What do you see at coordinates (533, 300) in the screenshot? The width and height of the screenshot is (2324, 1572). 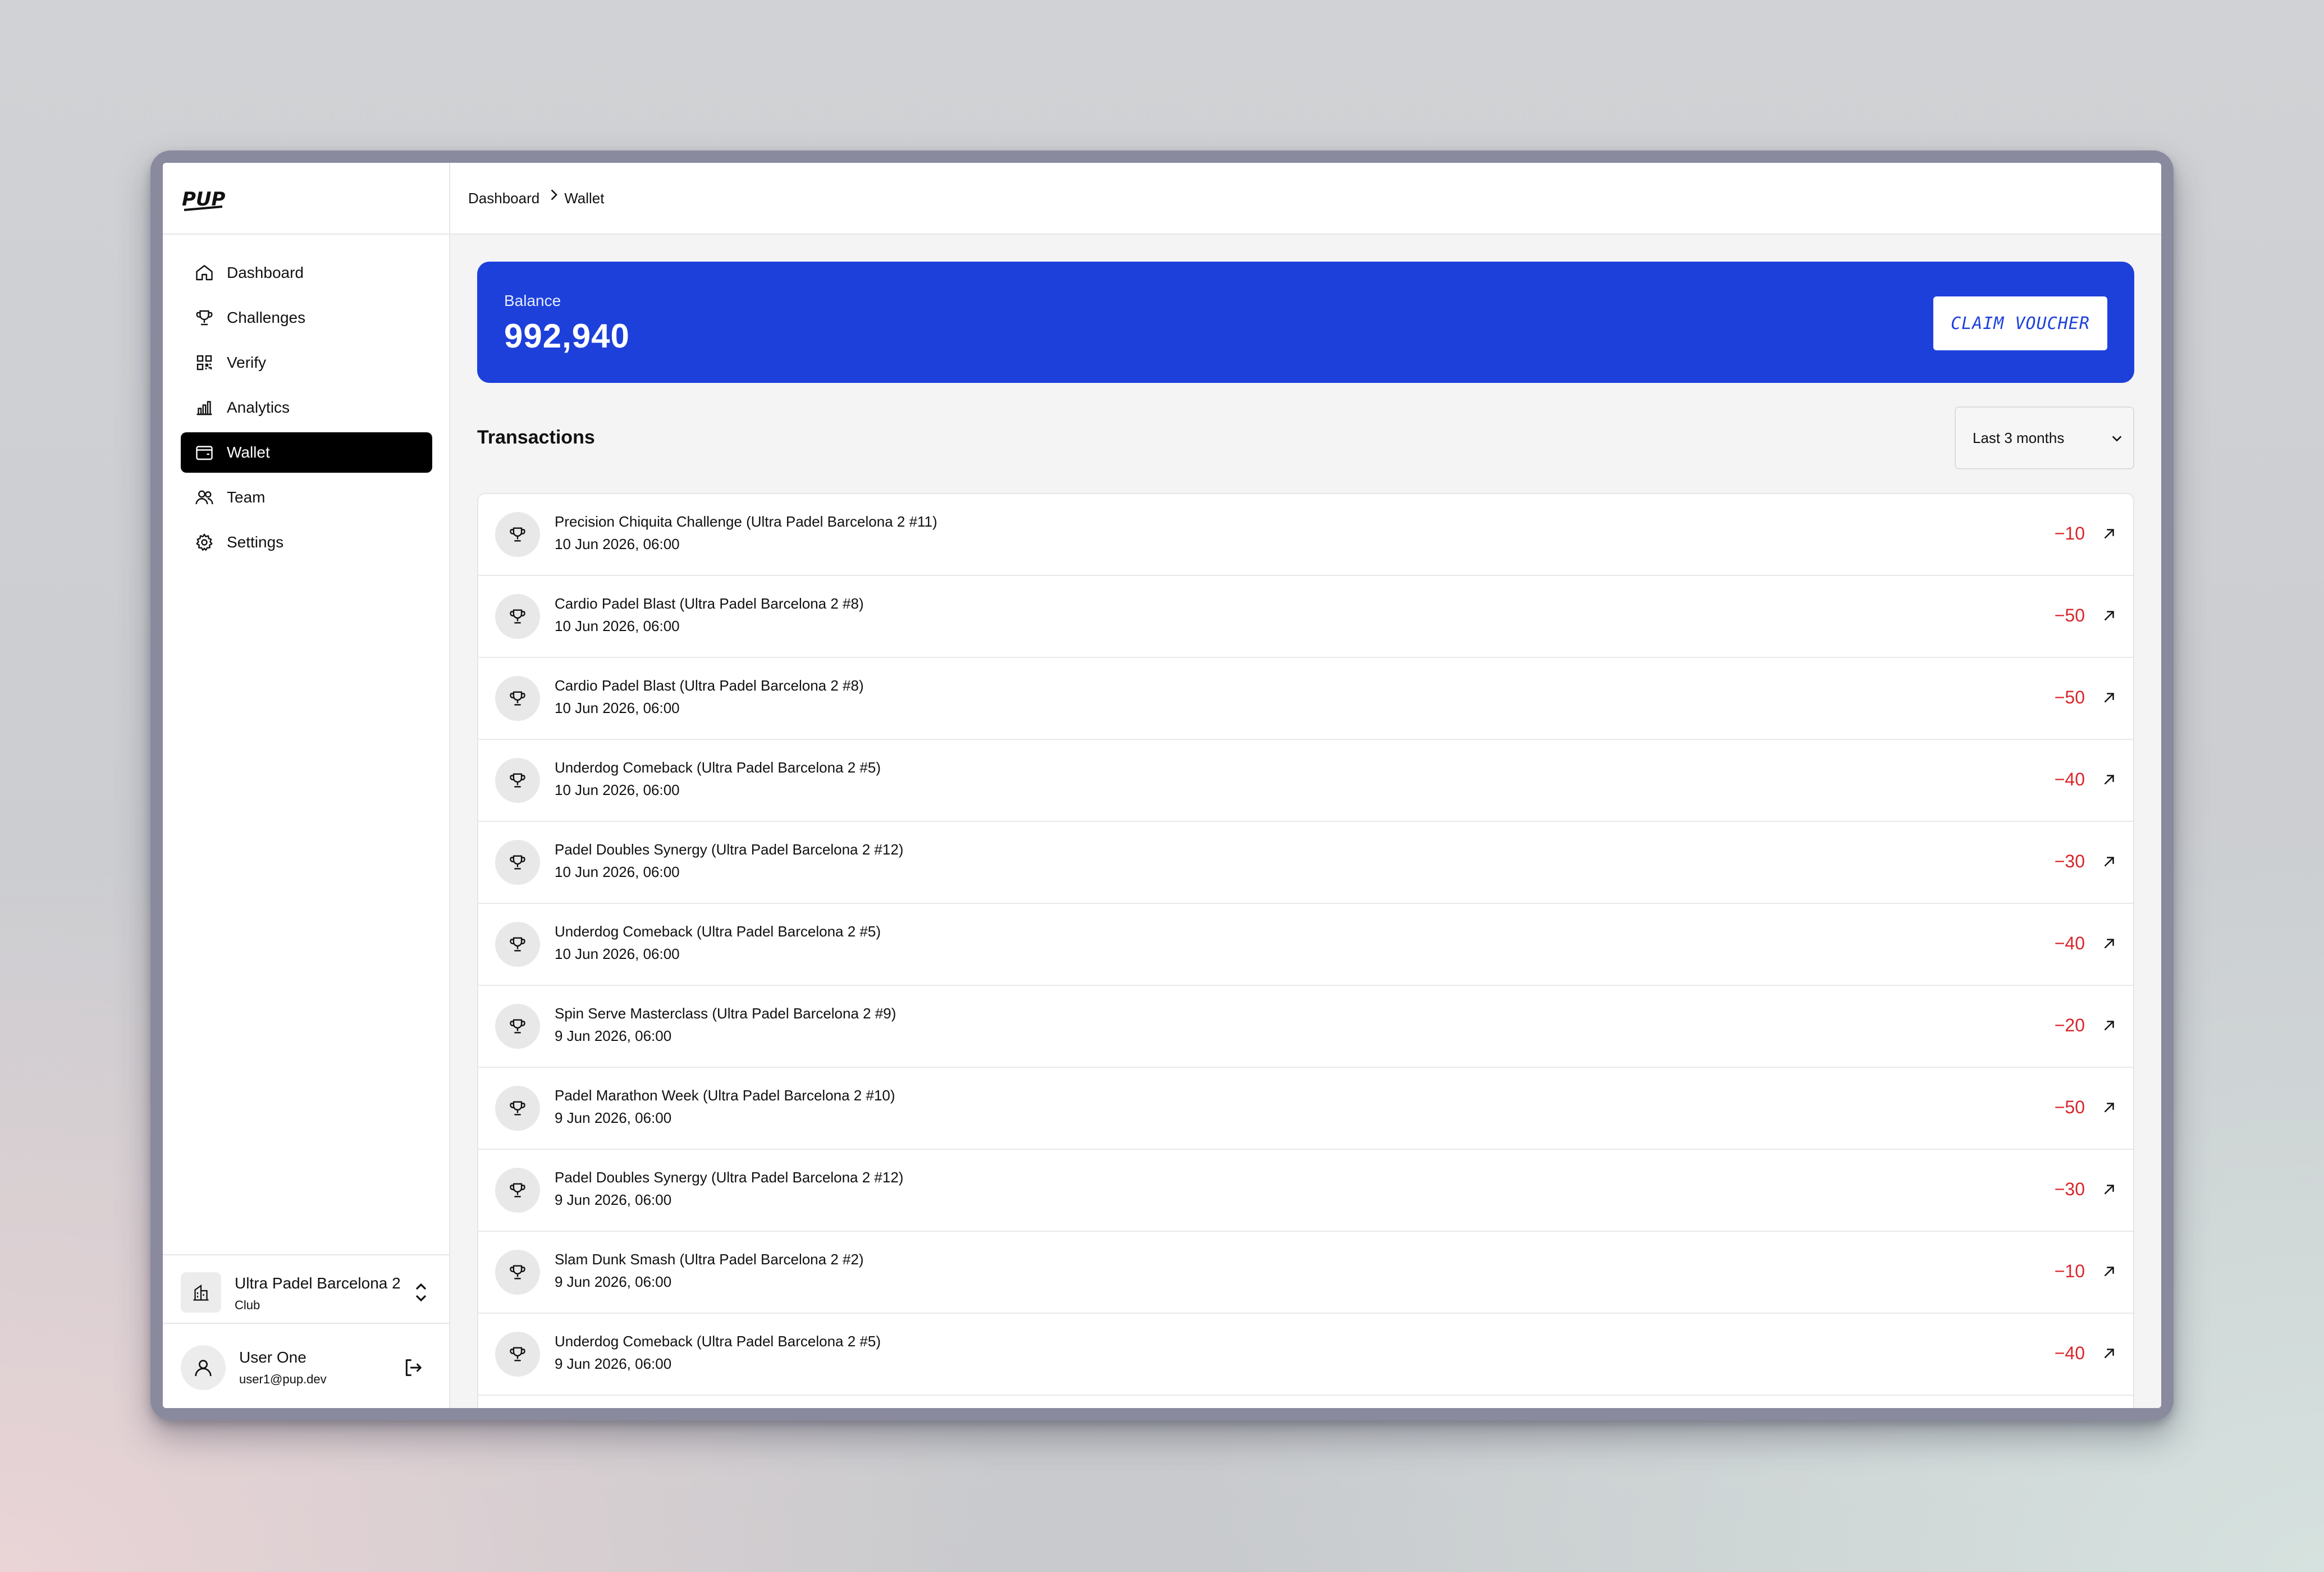 I see `balance-label: Balance` at bounding box center [533, 300].